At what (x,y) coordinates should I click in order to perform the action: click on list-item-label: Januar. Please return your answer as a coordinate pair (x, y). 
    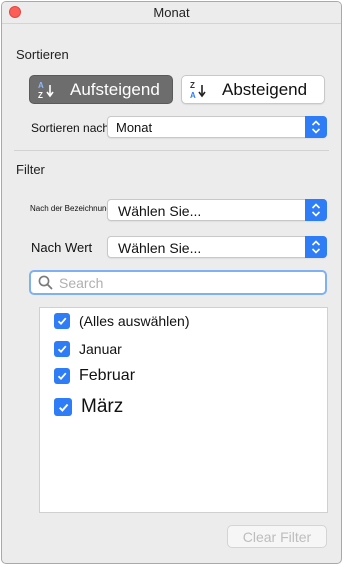
    Looking at the image, I should click on (100, 349).